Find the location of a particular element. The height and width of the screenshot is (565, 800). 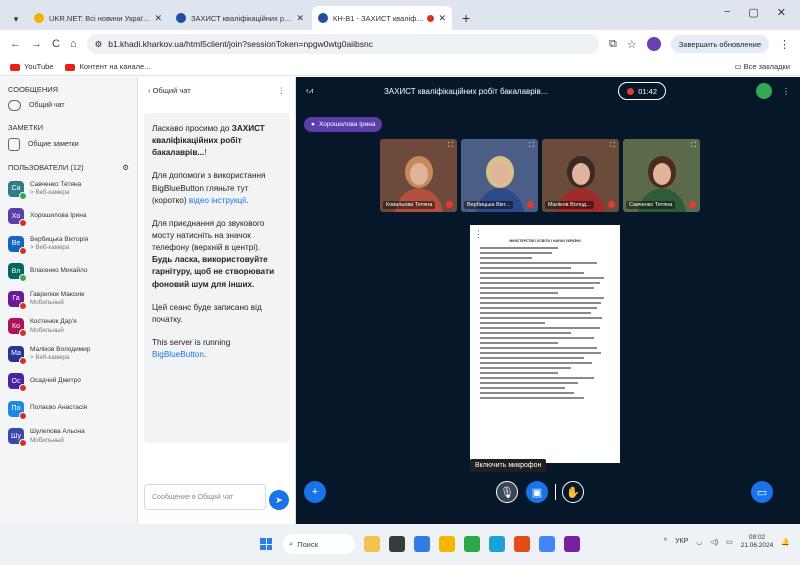

notifications-icon: 🔔 is located at coordinates (785, 542).